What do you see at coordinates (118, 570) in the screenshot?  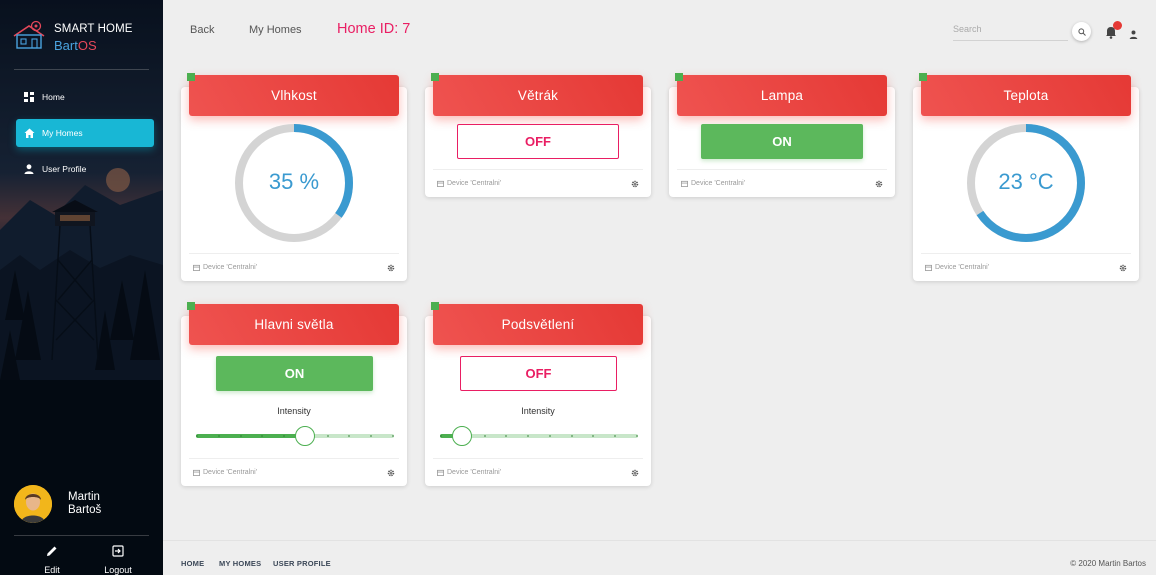 I see `logout-label: Logout` at bounding box center [118, 570].